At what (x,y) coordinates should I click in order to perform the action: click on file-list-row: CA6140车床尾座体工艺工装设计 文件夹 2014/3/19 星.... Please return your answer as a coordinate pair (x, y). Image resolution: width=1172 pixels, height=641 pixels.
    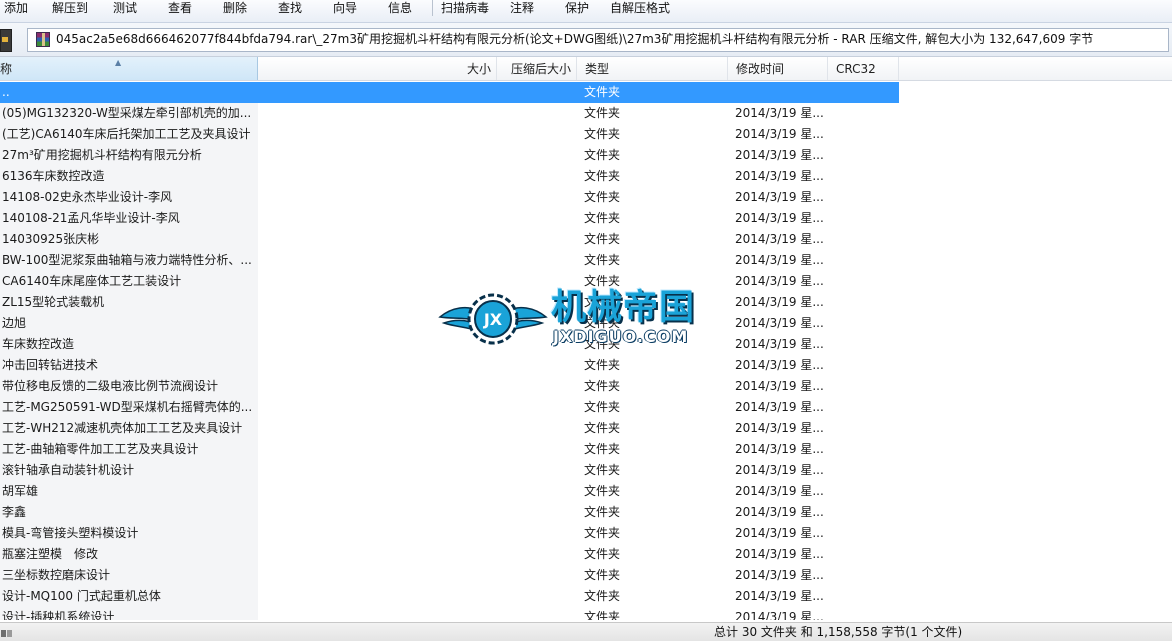
    Looking at the image, I should click on (586, 281).